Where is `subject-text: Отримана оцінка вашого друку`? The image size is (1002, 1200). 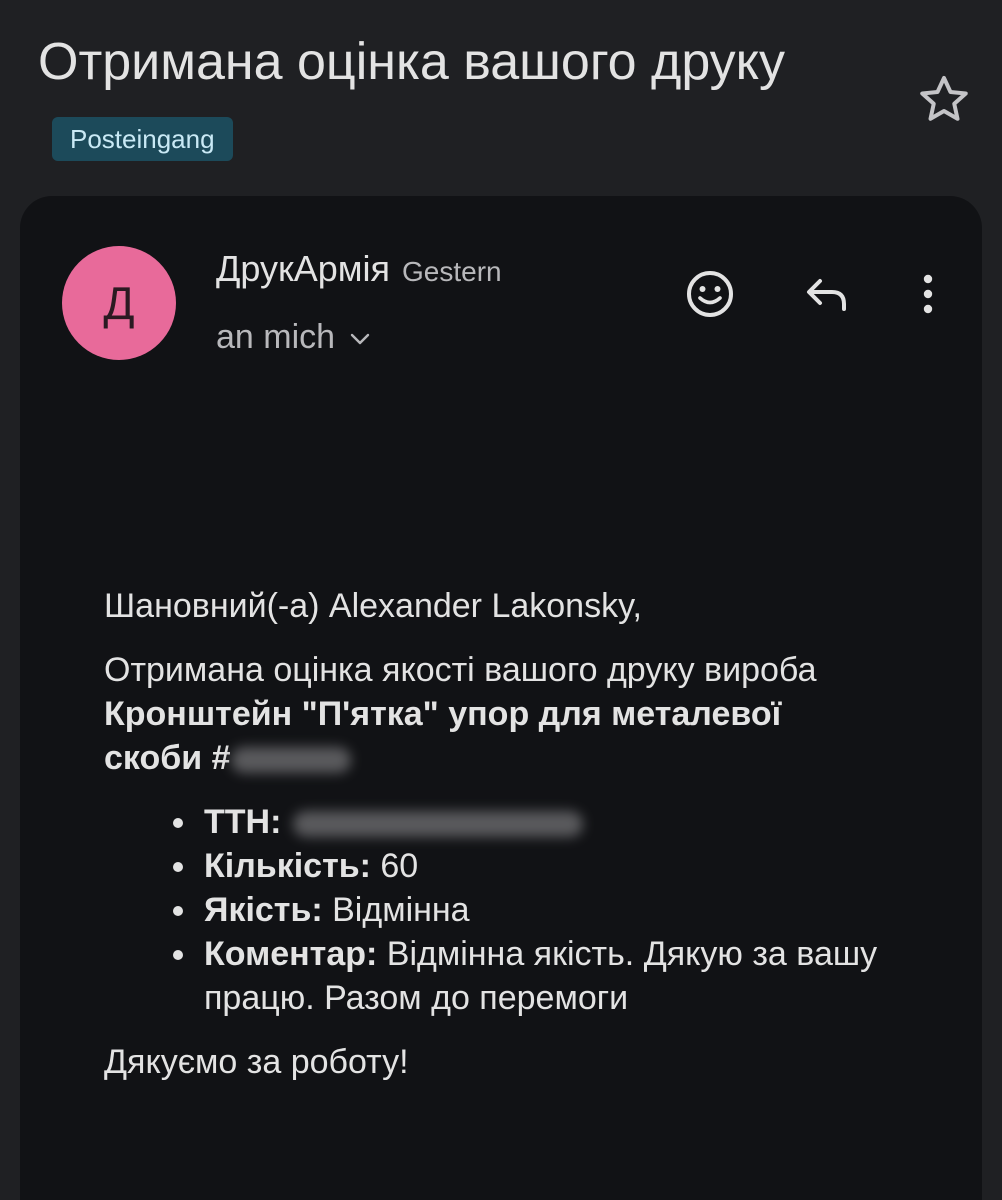
subject-text: Отримана оцінка вашого друку is located at coordinates (412, 62).